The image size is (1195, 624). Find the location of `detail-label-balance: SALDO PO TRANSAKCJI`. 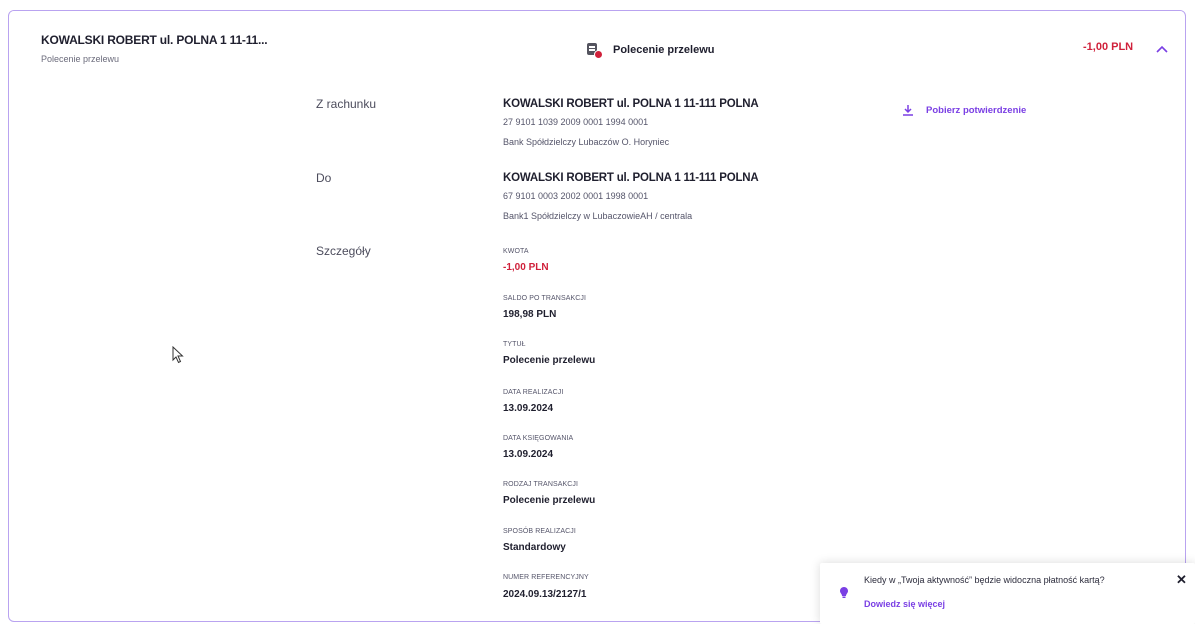

detail-label-balance: SALDO PO TRANSAKCJI is located at coordinates (545, 298).